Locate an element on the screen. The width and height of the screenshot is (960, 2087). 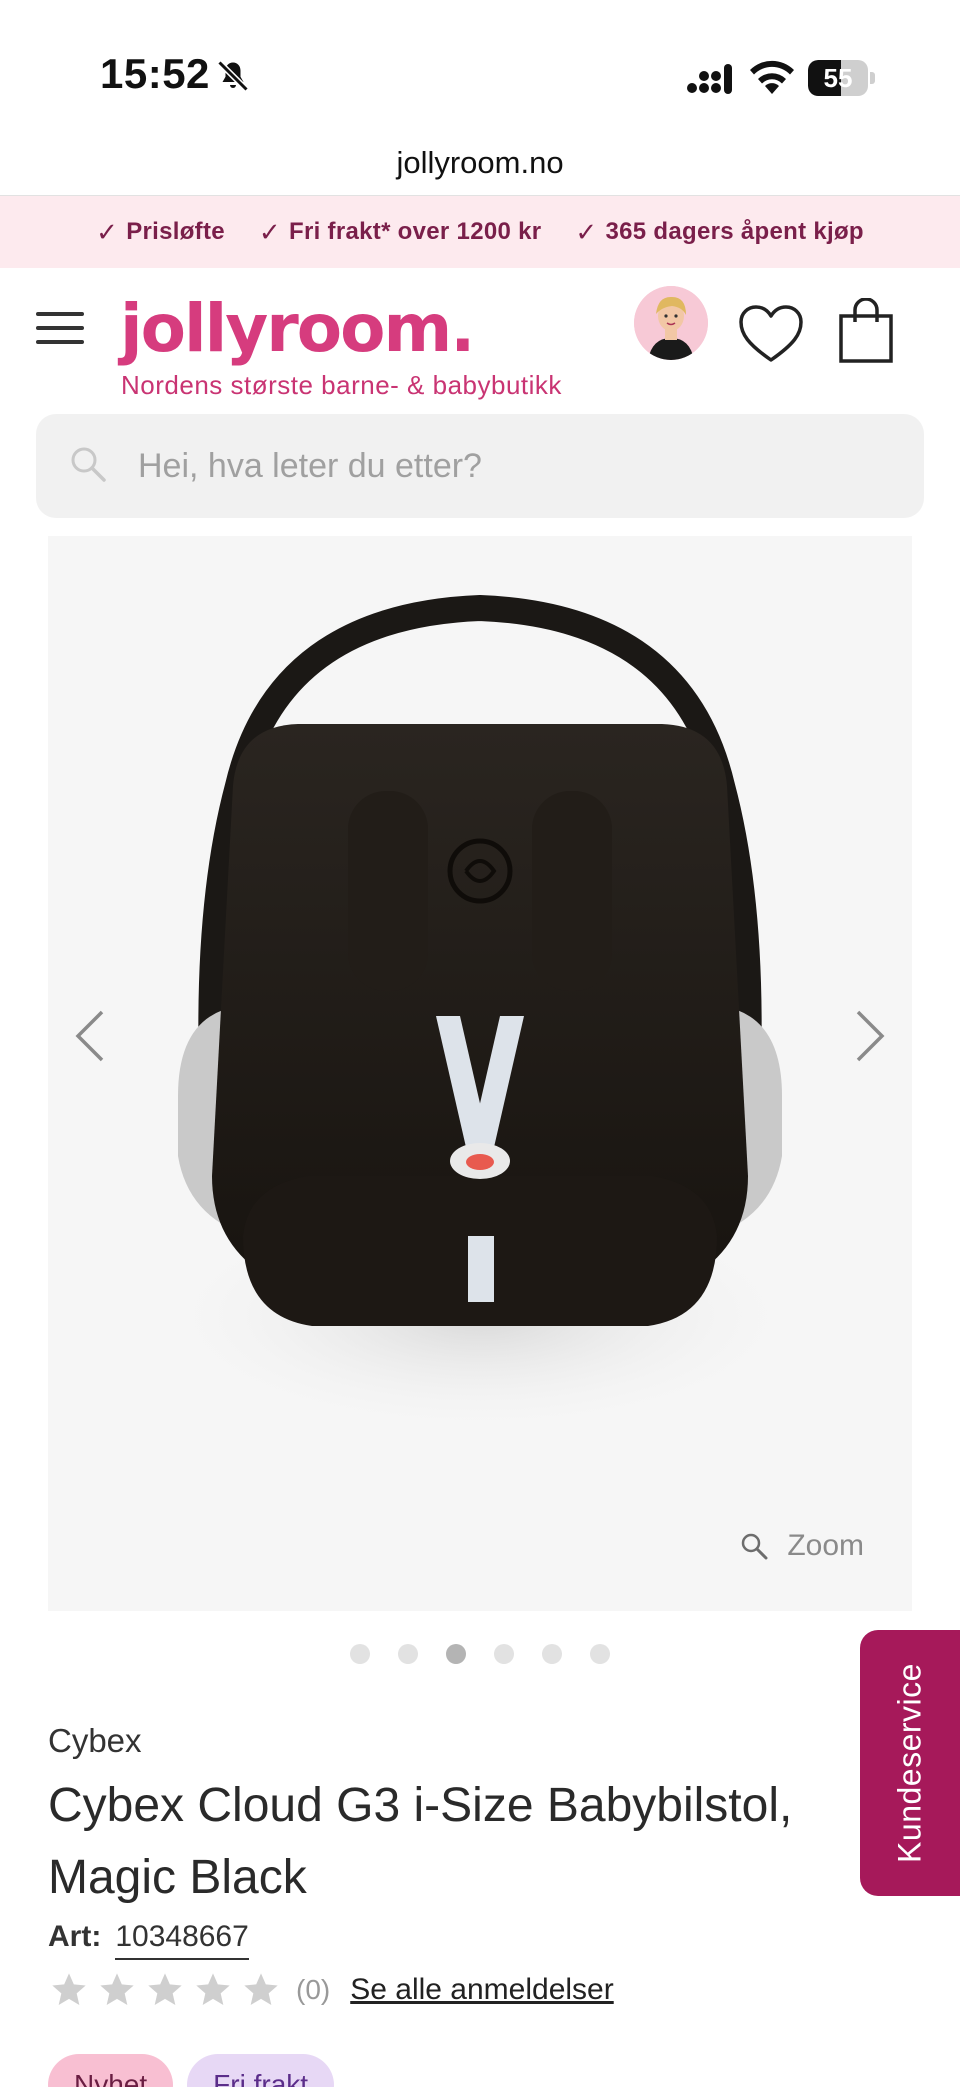
zoom-button: Zoom is located at coordinates (801, 1546).